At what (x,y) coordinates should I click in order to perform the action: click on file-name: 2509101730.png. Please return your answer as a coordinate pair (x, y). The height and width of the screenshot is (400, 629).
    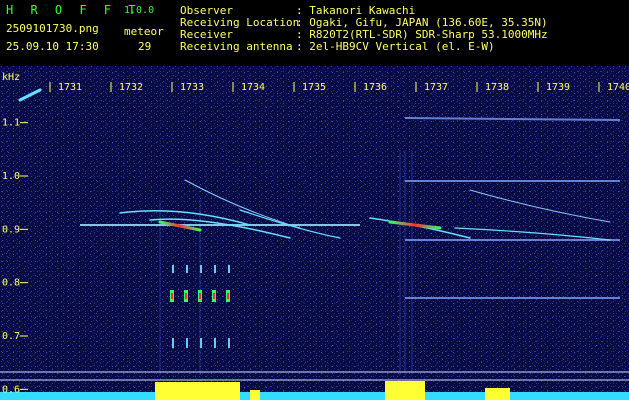
    Looking at the image, I should click on (52, 28).